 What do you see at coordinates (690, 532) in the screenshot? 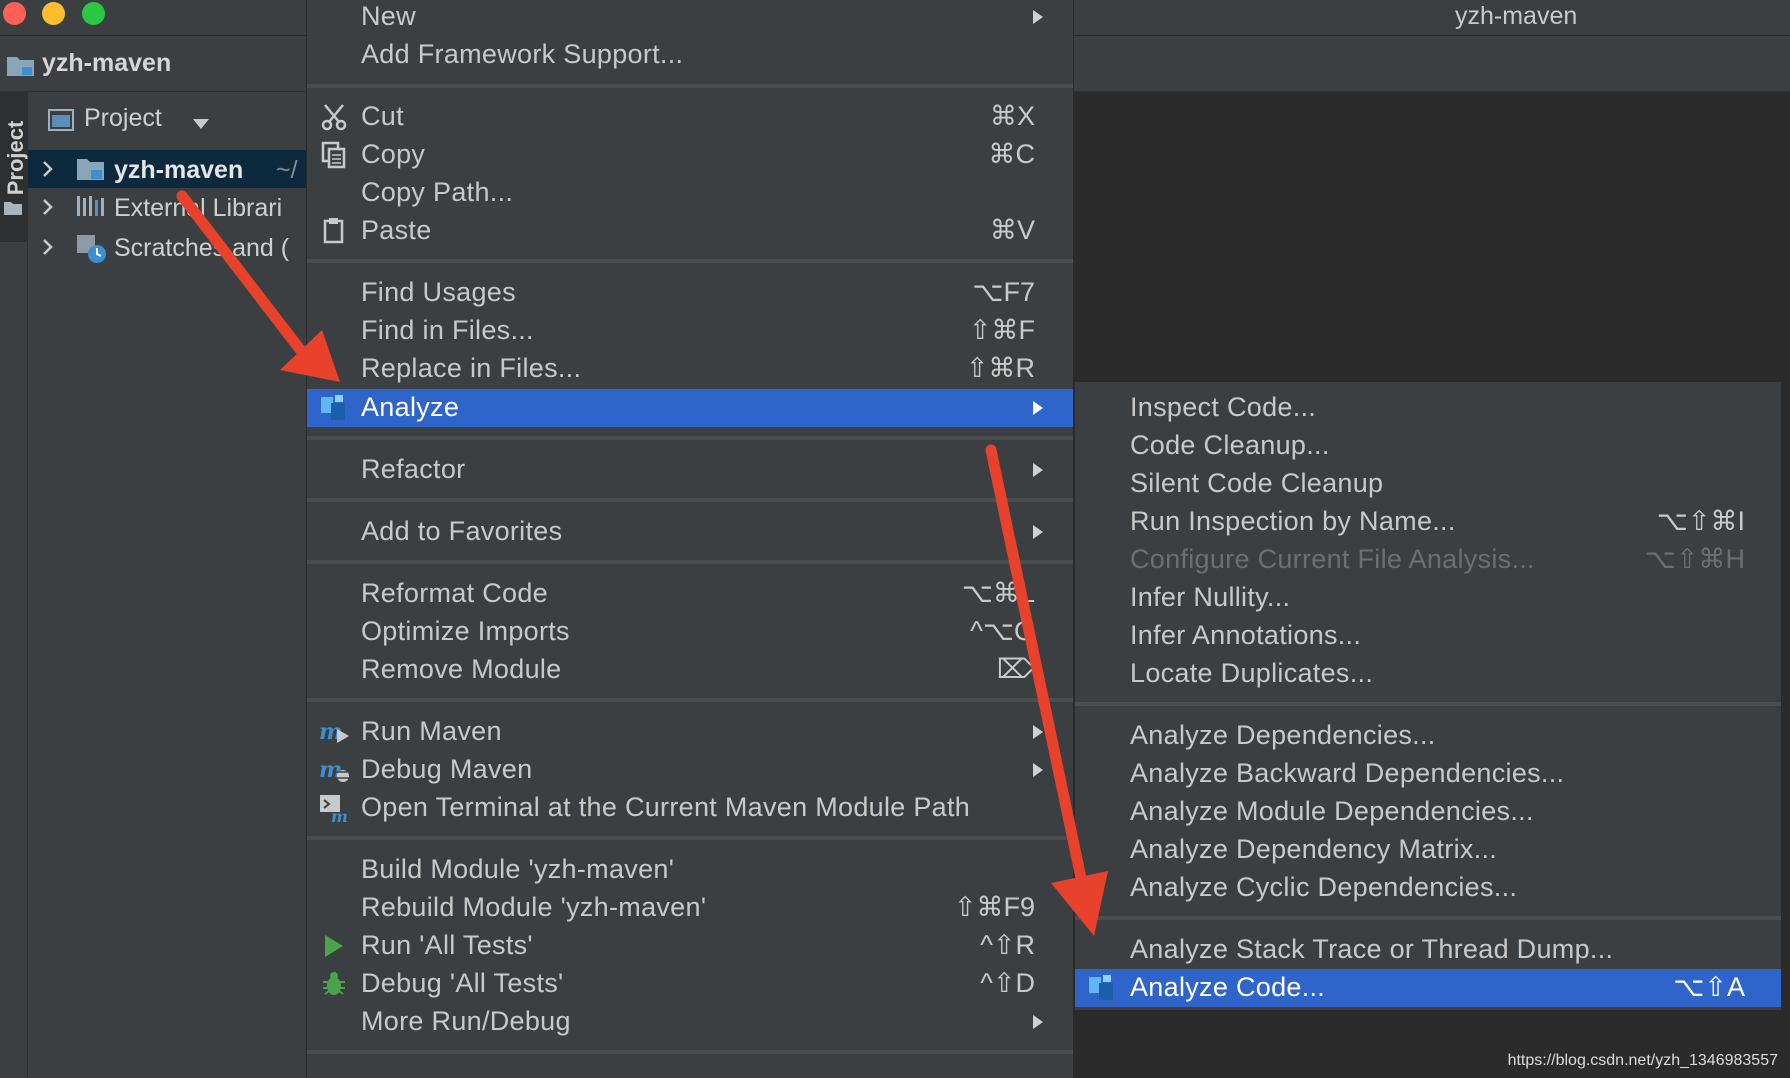
I see `menu-item-add-to-favorites: Add to Favorites` at bounding box center [690, 532].